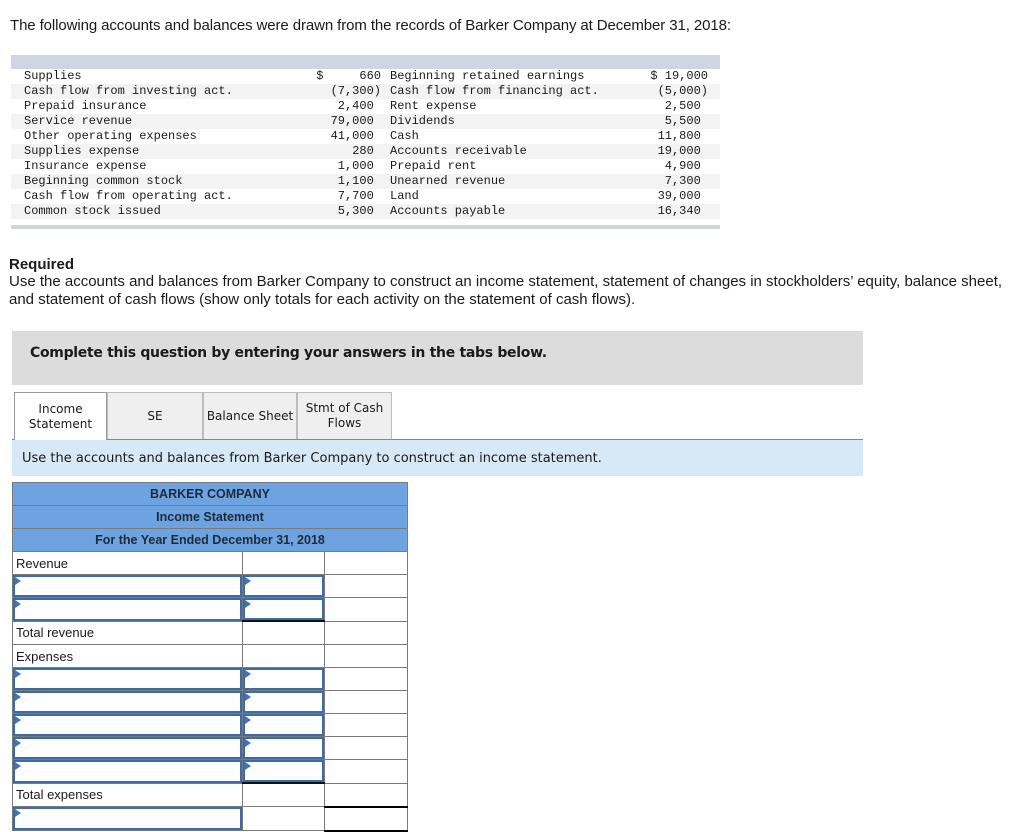 Image resolution: width=1018 pixels, height=832 pixels. What do you see at coordinates (53, 76) in the screenshot?
I see `account-name: Supplies` at bounding box center [53, 76].